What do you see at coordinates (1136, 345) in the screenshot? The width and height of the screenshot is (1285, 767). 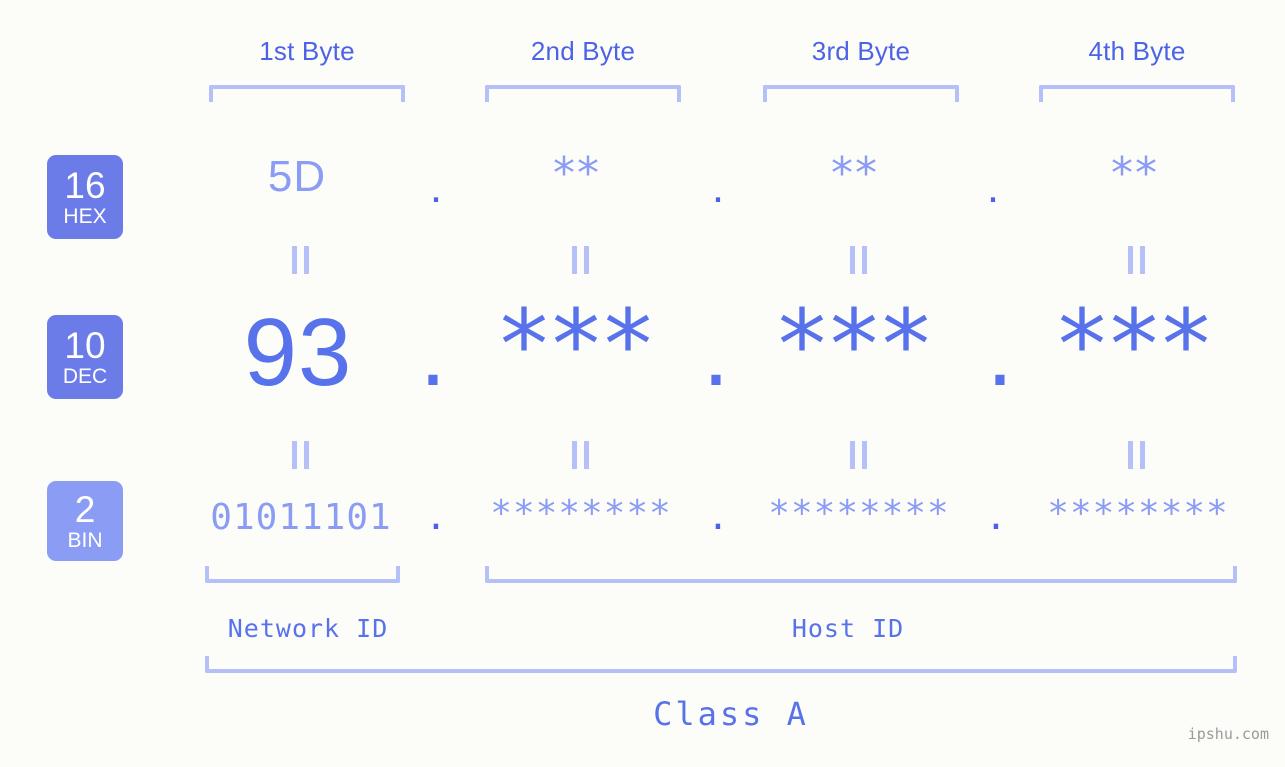 I see `dec-byte-4-value: ***` at bounding box center [1136, 345].